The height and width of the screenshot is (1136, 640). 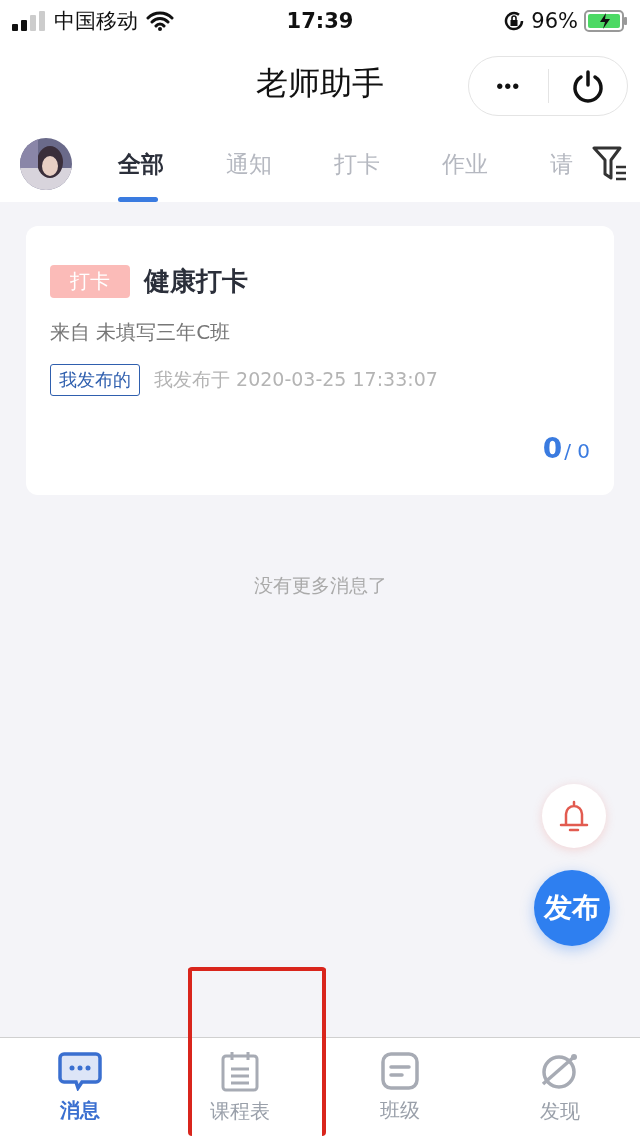 What do you see at coordinates (90, 281) in the screenshot?
I see `category-tag: 打卡` at bounding box center [90, 281].